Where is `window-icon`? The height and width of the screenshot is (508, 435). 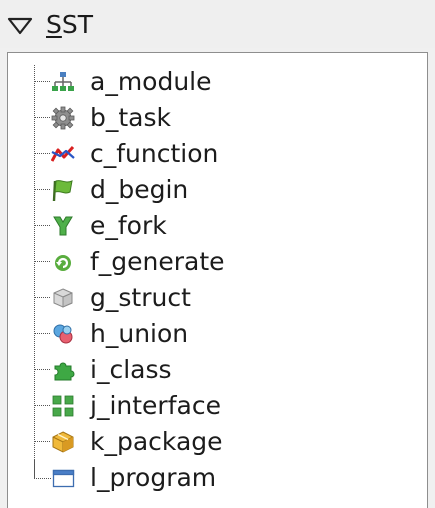
window-icon is located at coordinates (63, 478).